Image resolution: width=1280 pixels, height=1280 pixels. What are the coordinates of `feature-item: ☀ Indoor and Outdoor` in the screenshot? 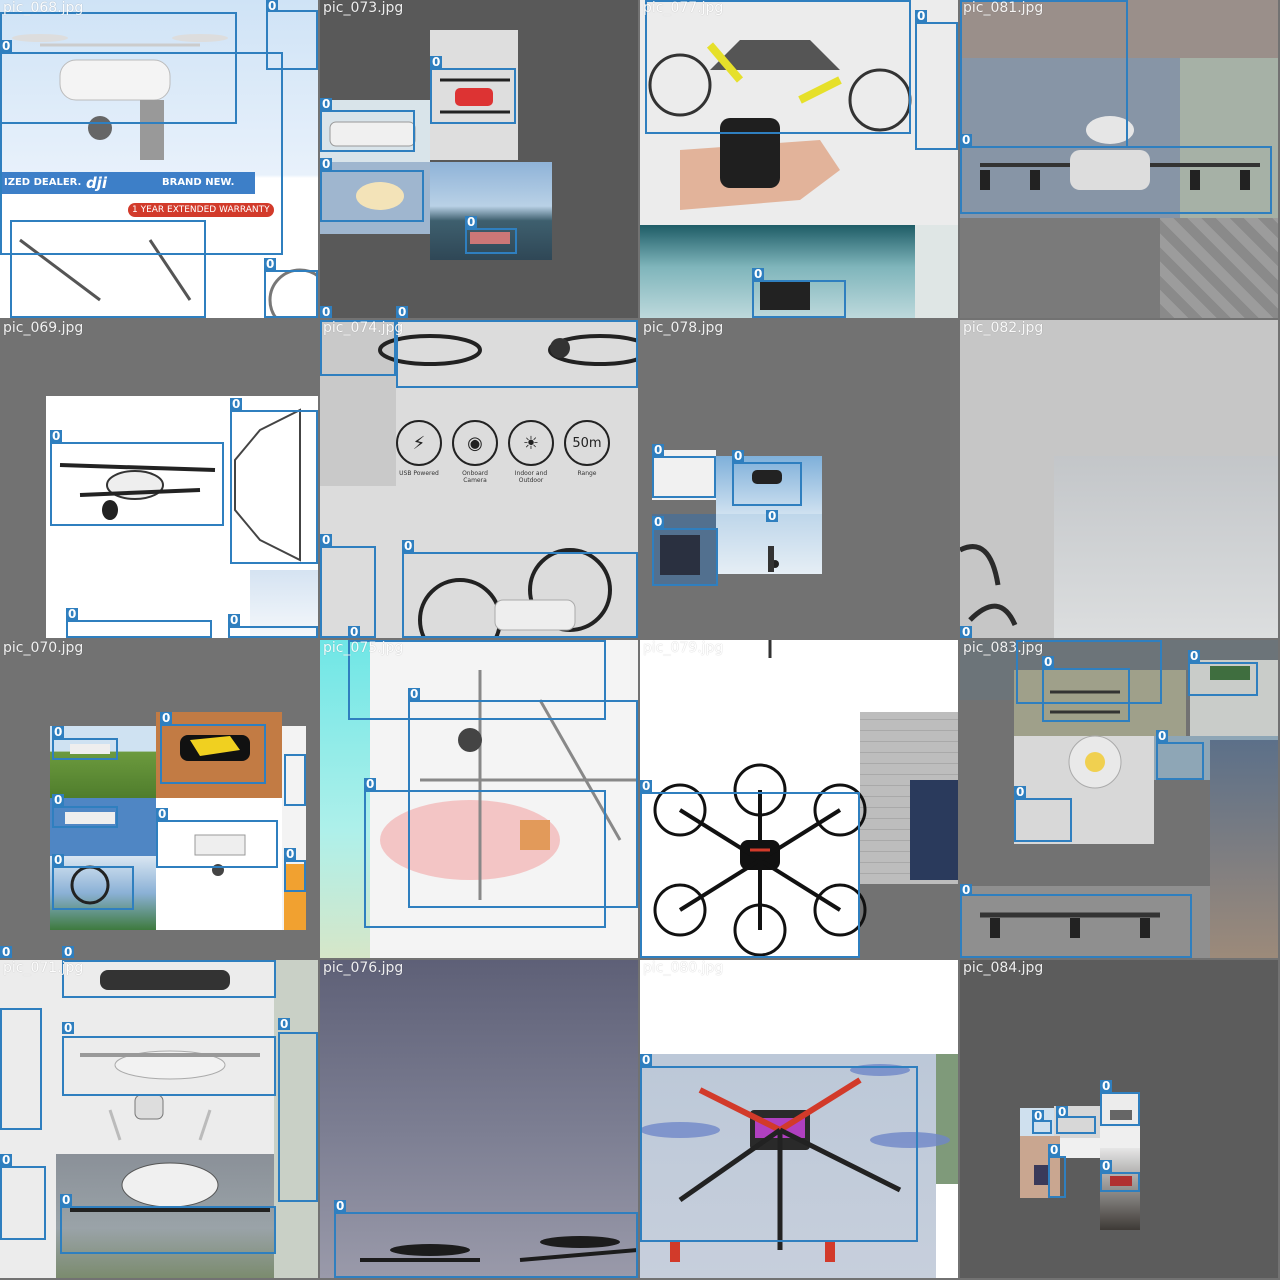 It's located at (531, 452).